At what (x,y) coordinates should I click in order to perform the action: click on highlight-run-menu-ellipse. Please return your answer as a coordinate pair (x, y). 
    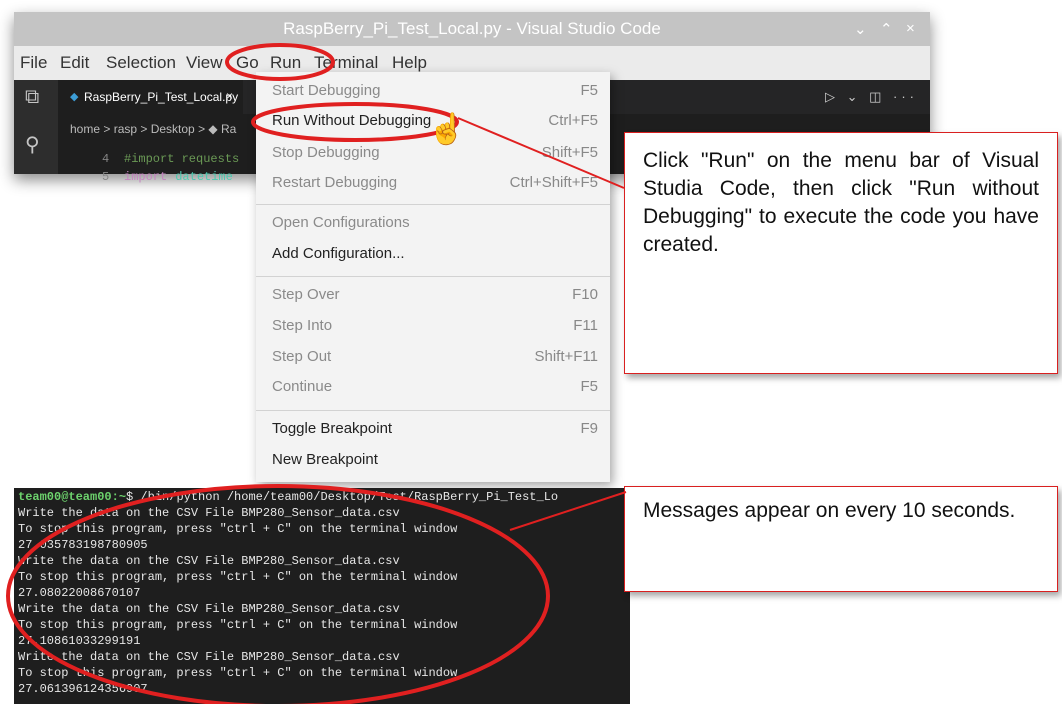
    Looking at the image, I should click on (280, 62).